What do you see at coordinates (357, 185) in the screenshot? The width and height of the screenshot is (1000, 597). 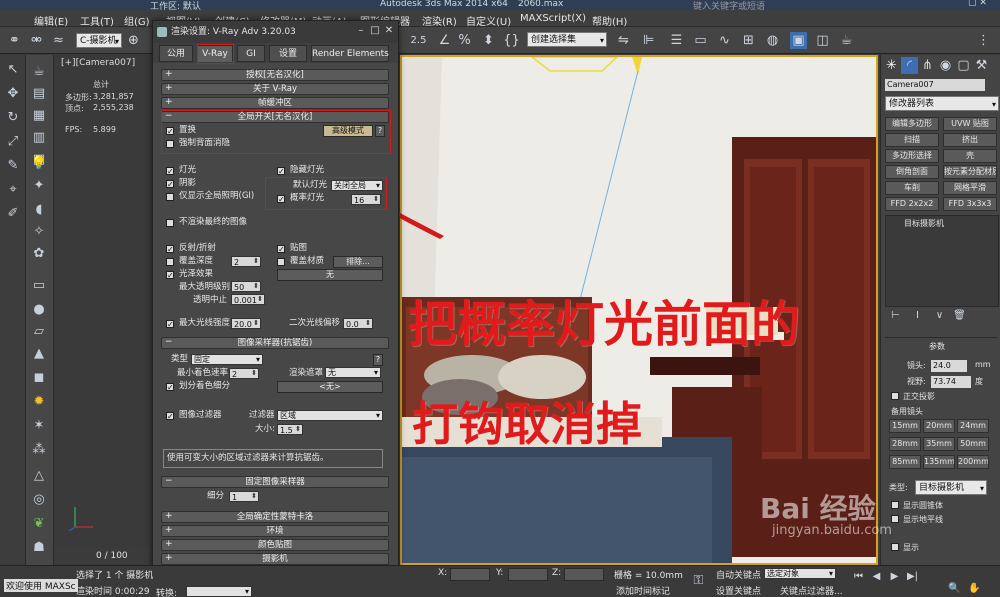 I see `default-lights-combo: 关闭全局` at bounding box center [357, 185].